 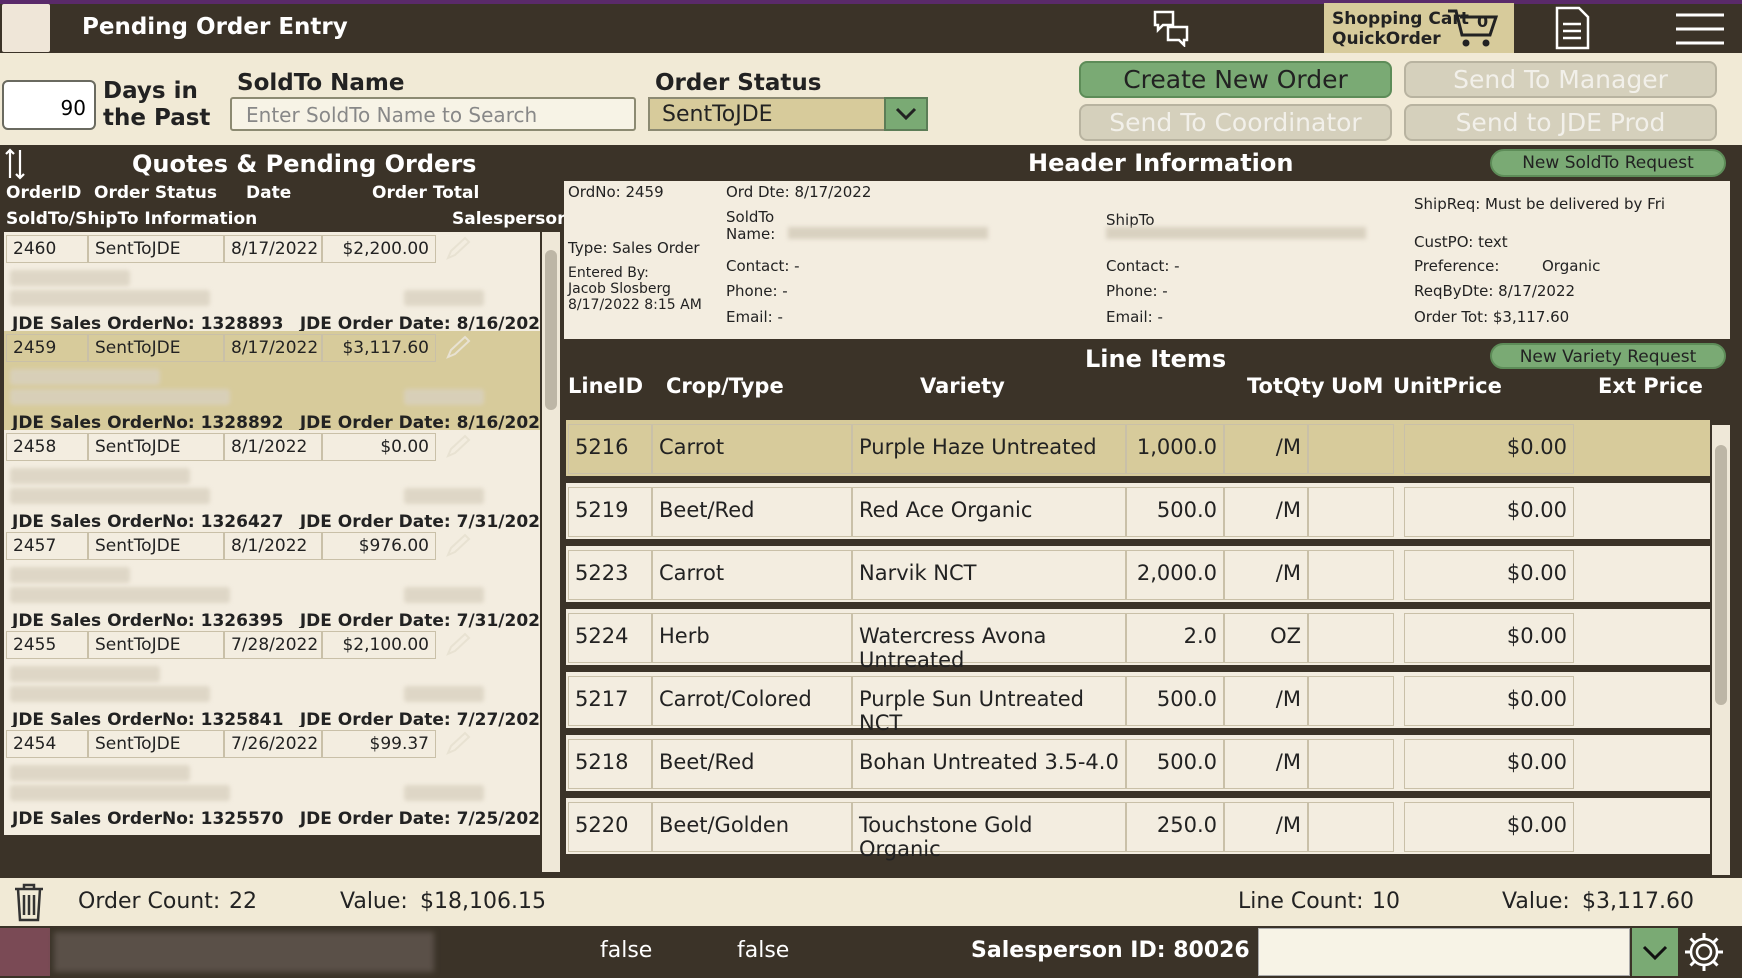 I want to click on crop-type: Herb, so click(x=752, y=638).